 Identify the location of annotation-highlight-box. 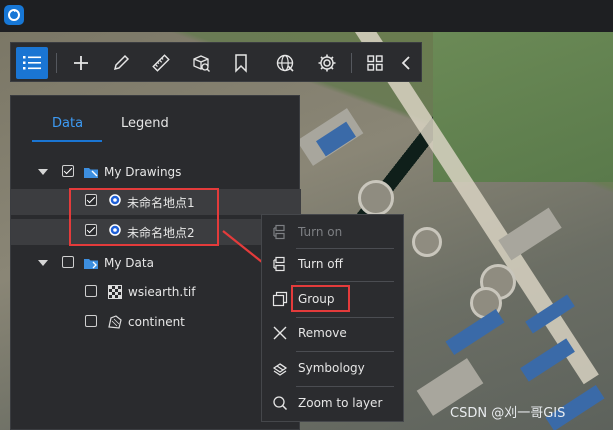
(320, 298).